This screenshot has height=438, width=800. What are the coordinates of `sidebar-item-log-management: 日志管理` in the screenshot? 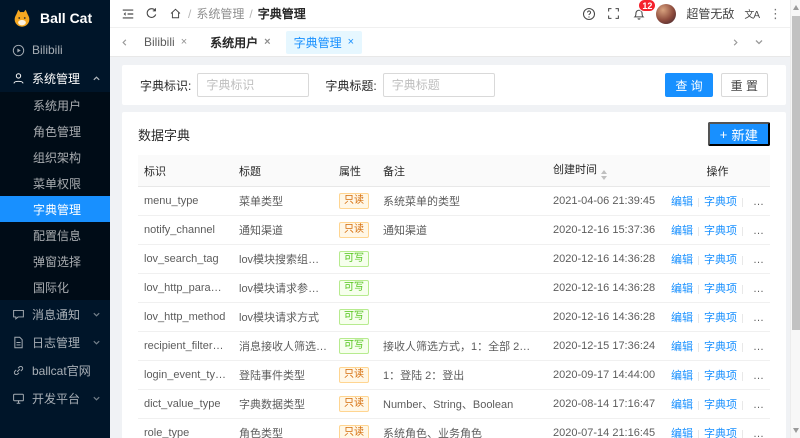 It's located at (55, 342).